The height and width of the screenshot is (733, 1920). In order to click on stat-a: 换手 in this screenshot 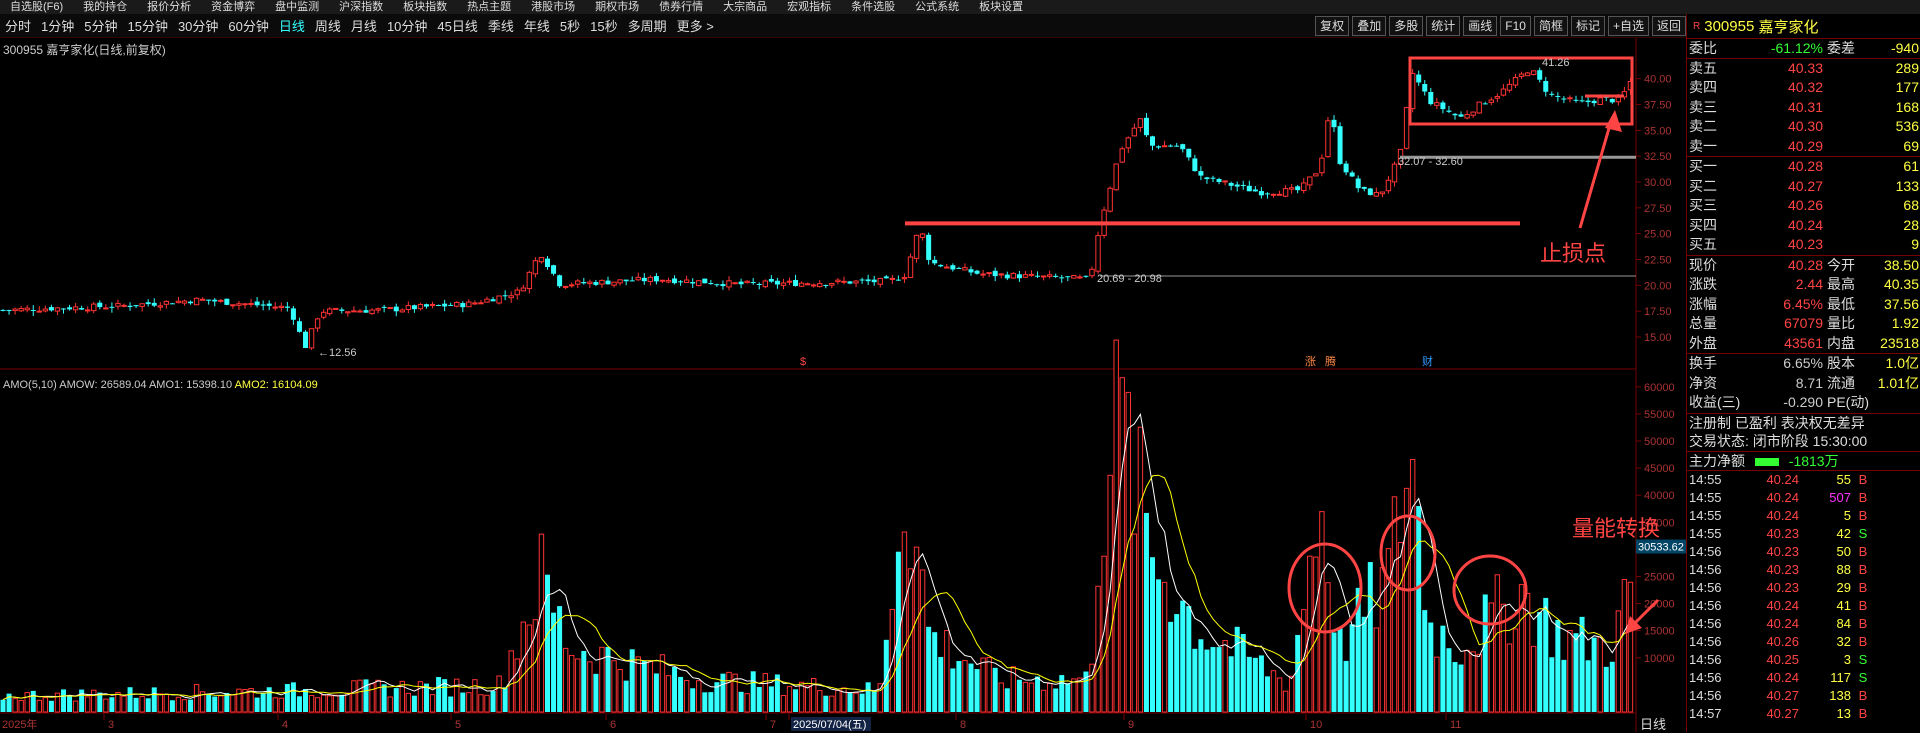, I will do `click(1703, 363)`.